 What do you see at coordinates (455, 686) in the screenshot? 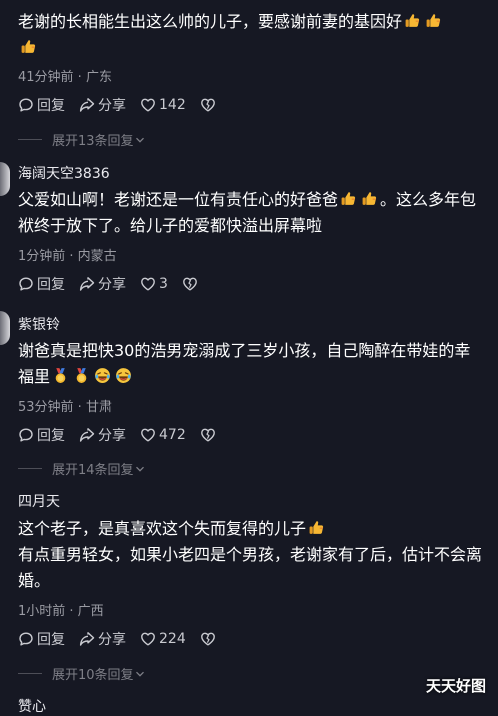
I see `watermark: 天天好图` at bounding box center [455, 686].